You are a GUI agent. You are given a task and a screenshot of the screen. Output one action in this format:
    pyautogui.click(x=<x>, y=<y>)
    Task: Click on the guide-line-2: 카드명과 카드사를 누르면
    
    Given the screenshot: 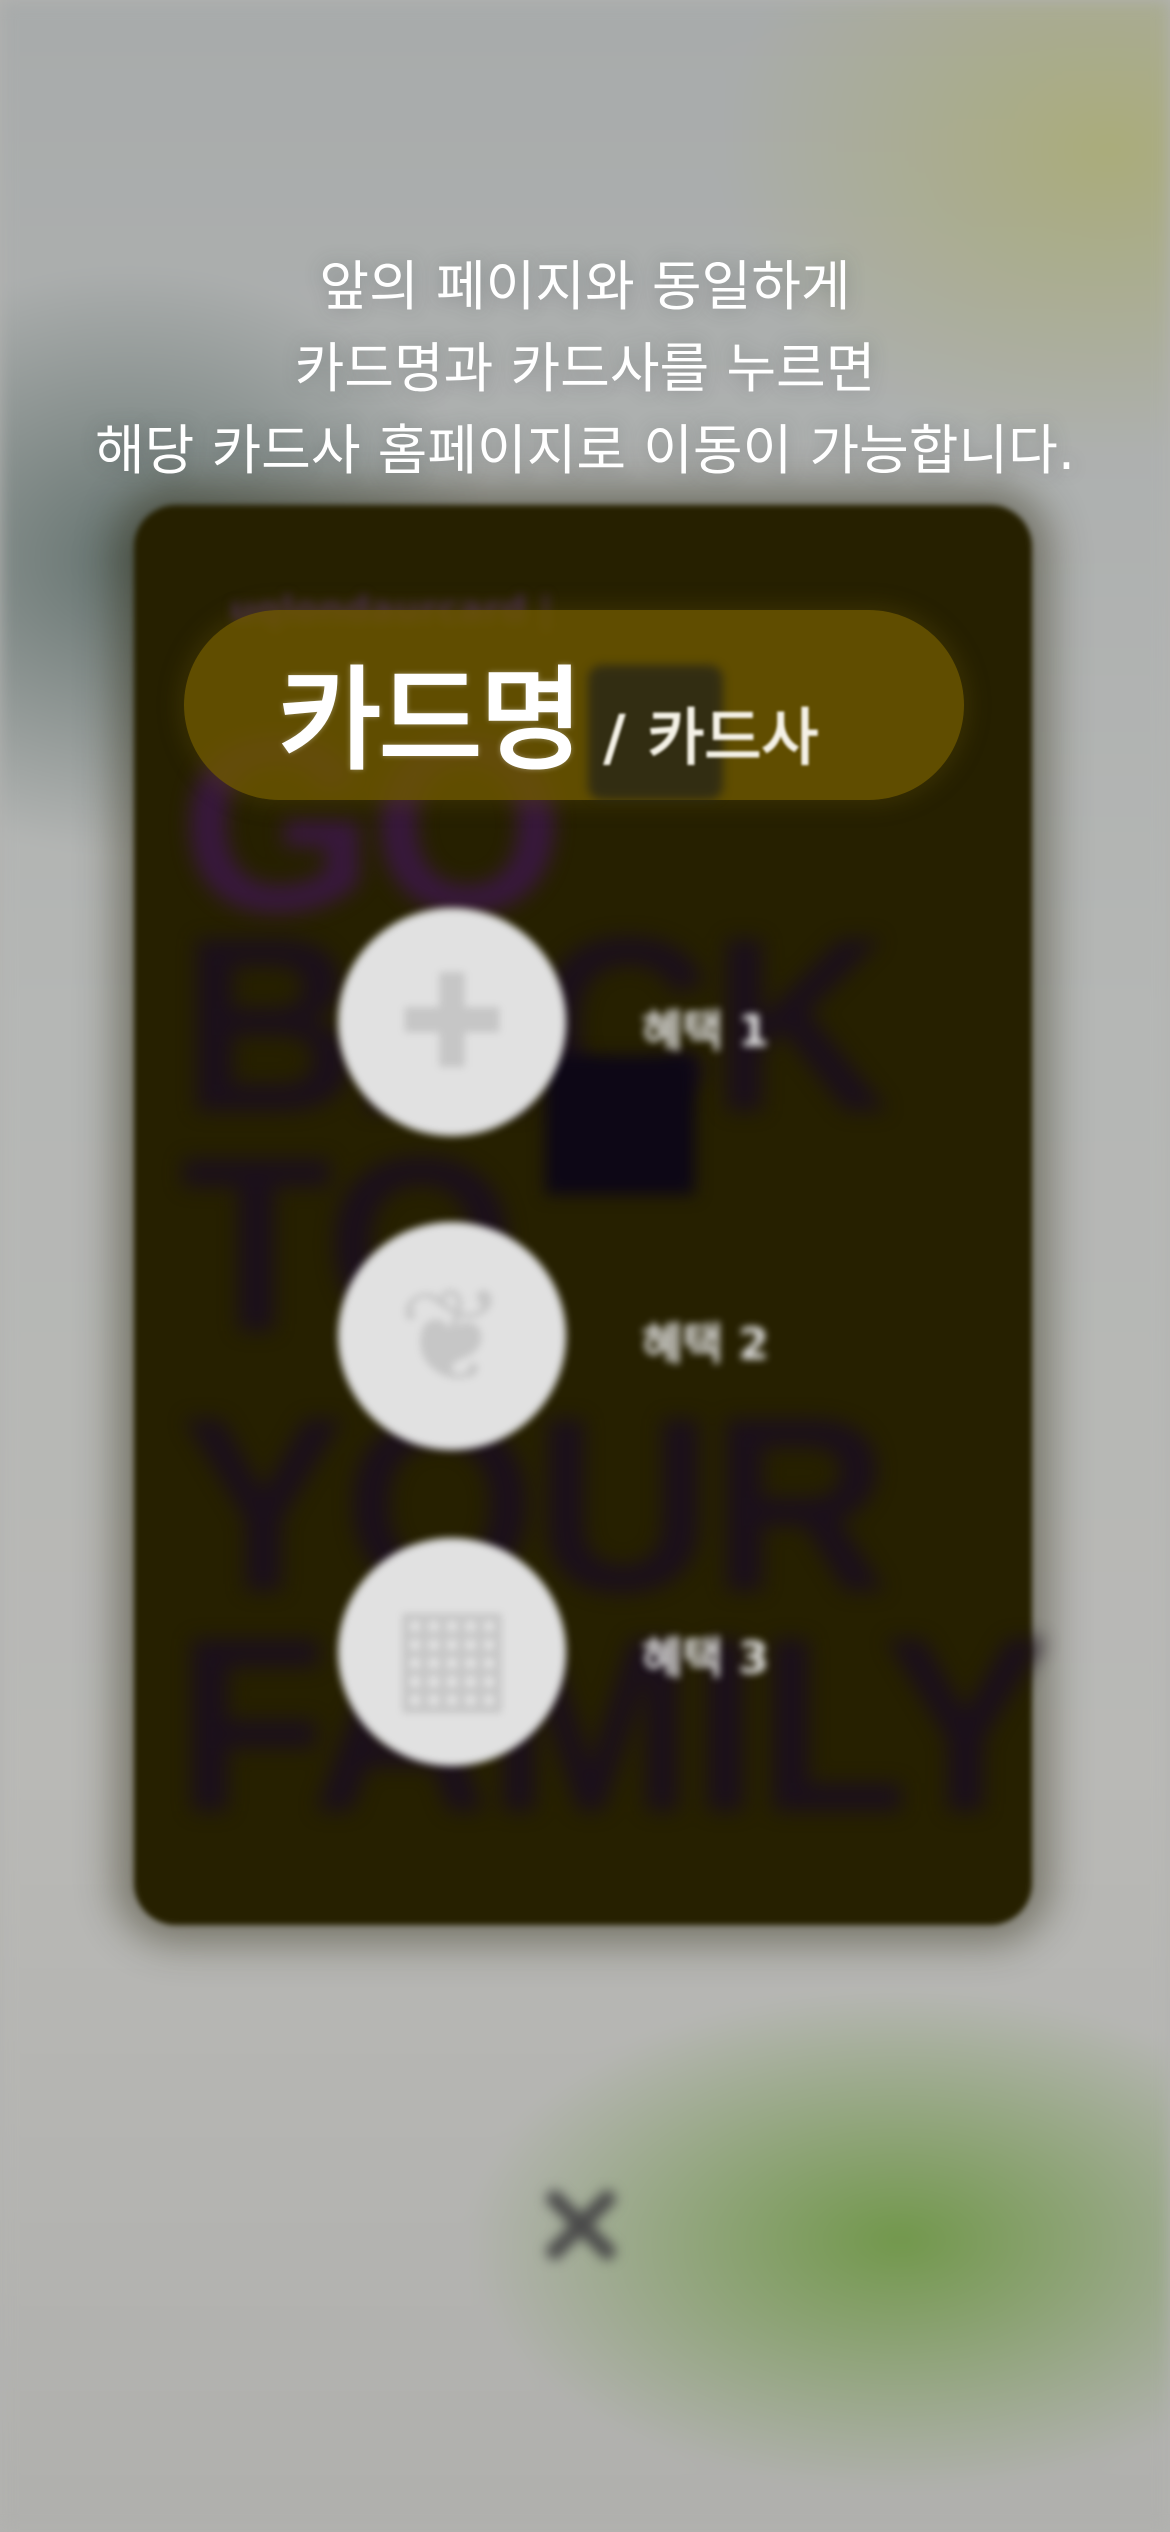 What is the action you would take?
    pyautogui.click(x=585, y=368)
    